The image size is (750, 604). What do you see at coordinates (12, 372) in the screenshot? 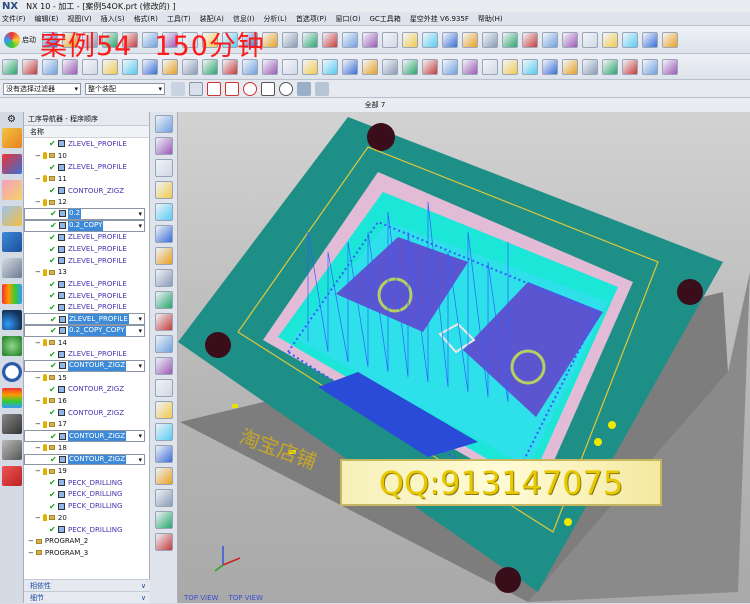
I see `history-clock-icon` at bounding box center [12, 372].